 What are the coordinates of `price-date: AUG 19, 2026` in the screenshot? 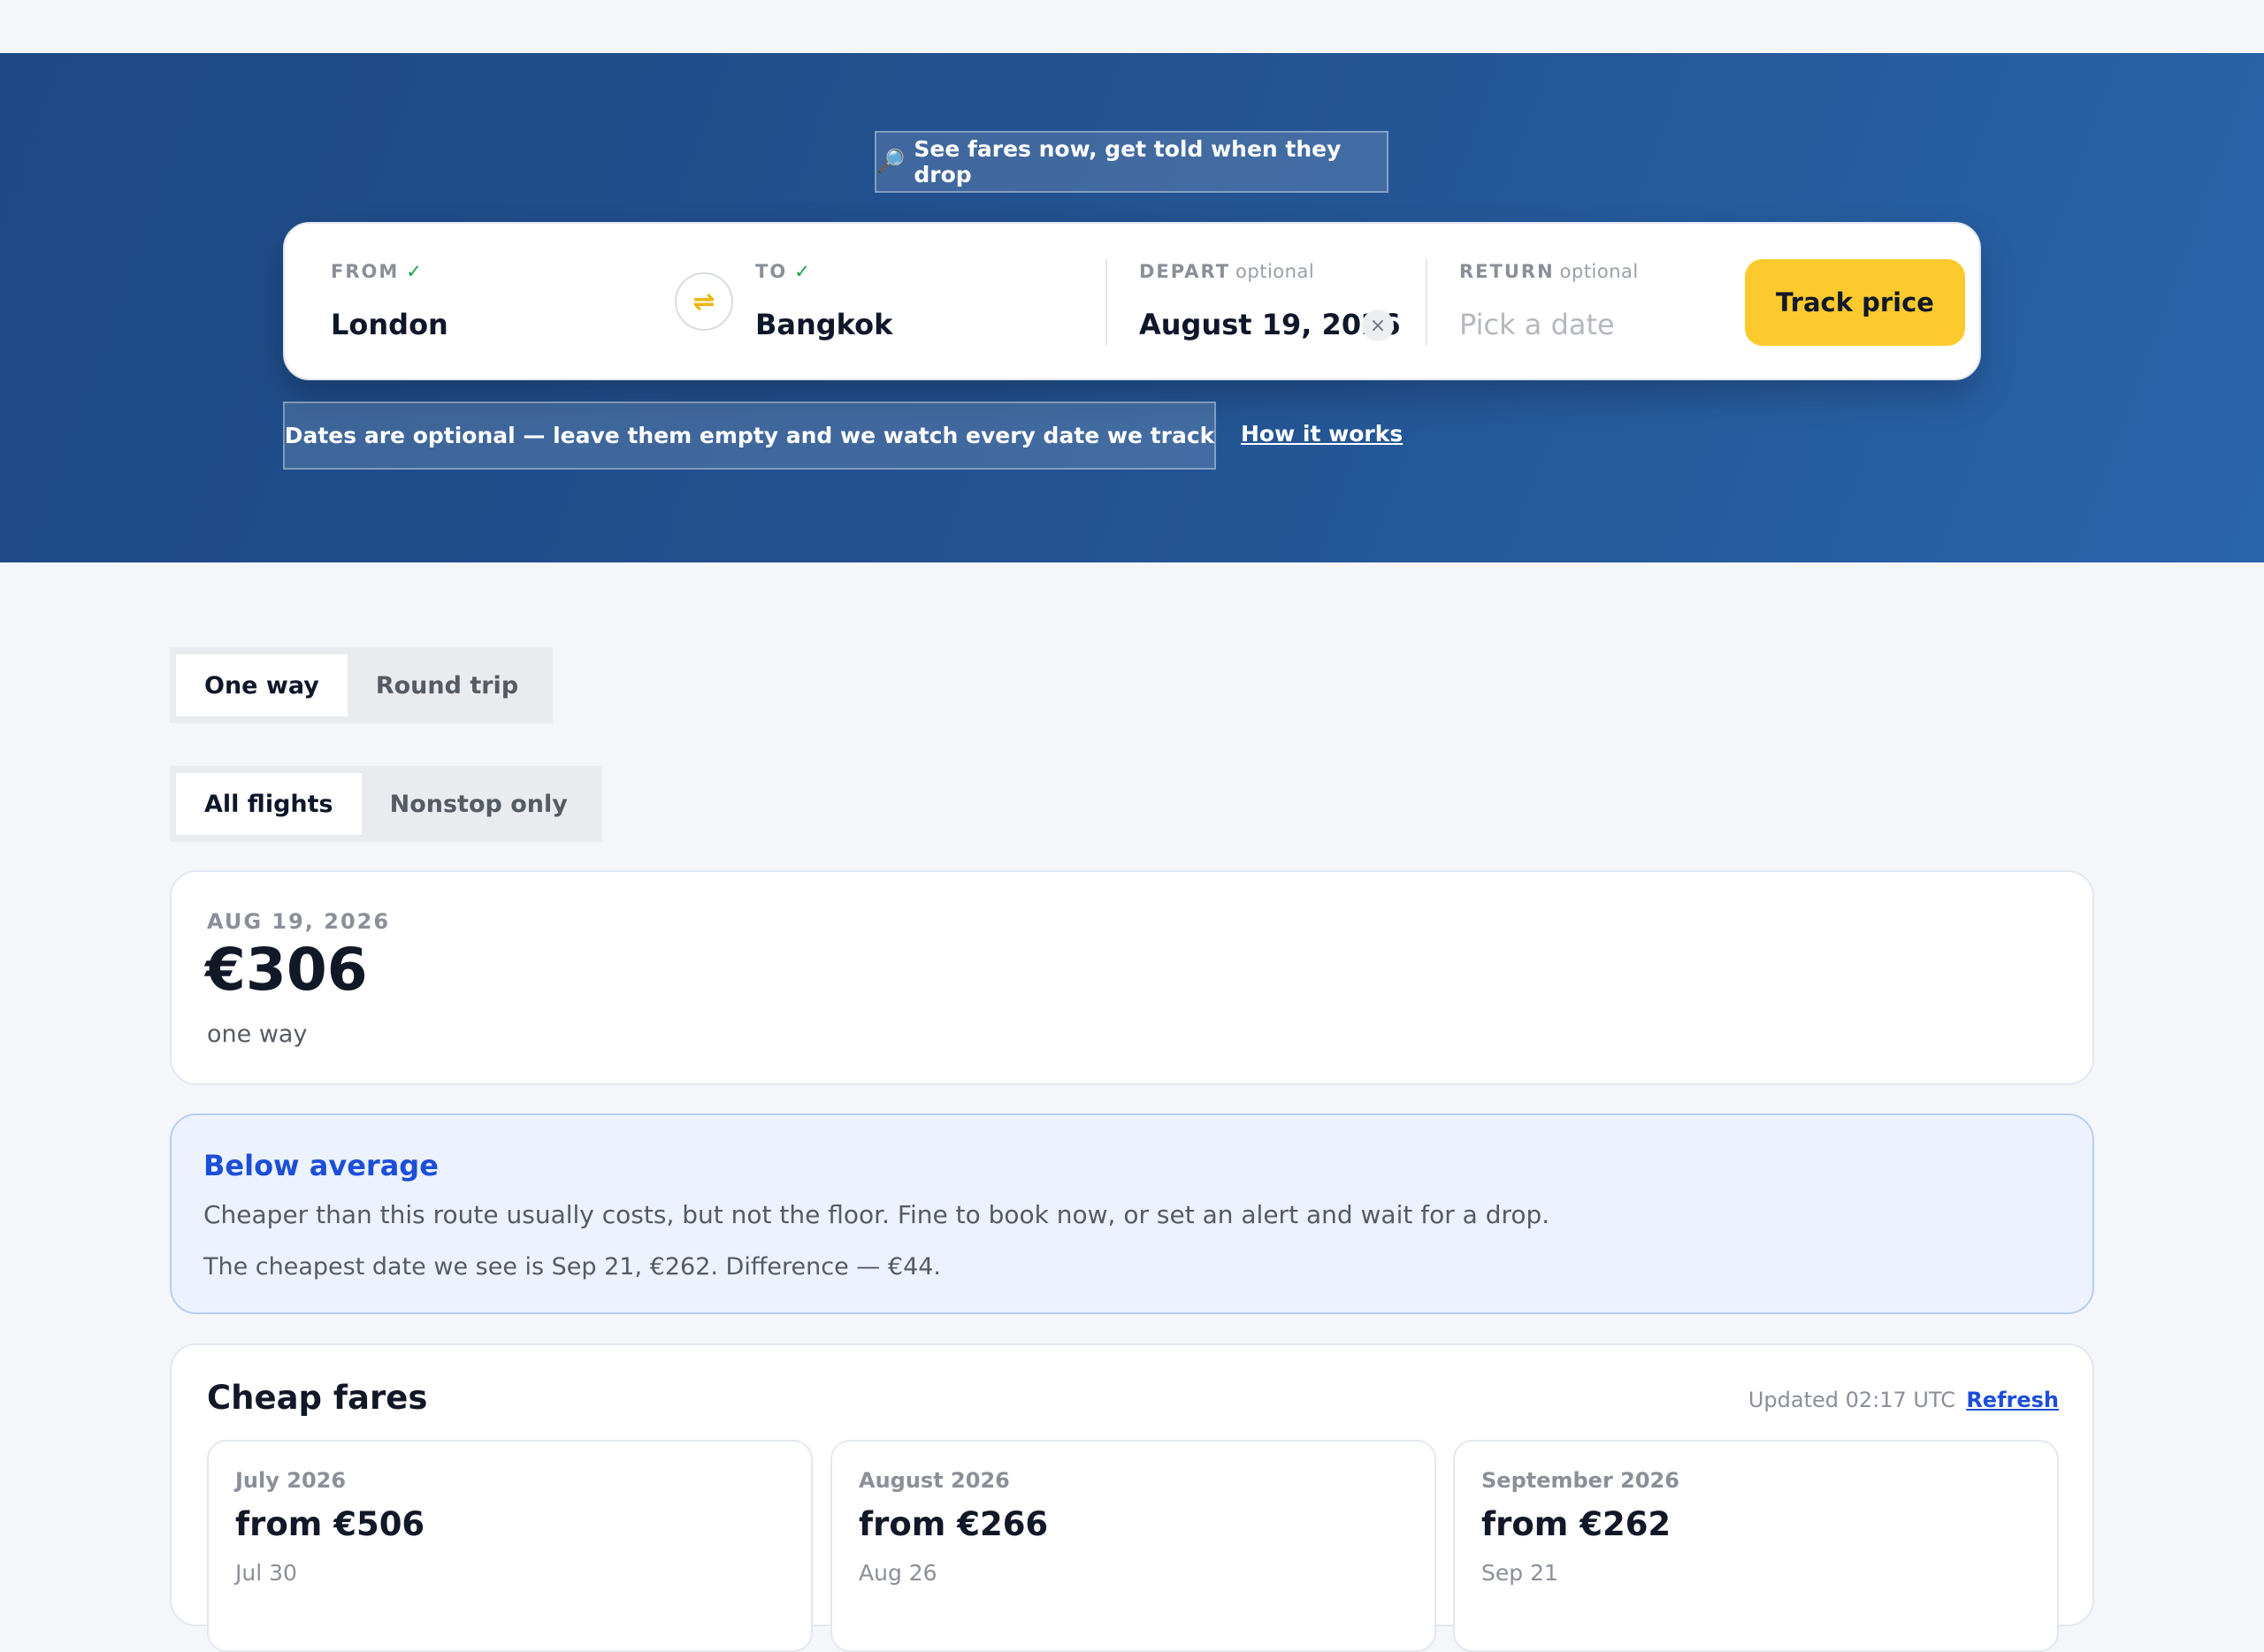 It's located at (299, 921).